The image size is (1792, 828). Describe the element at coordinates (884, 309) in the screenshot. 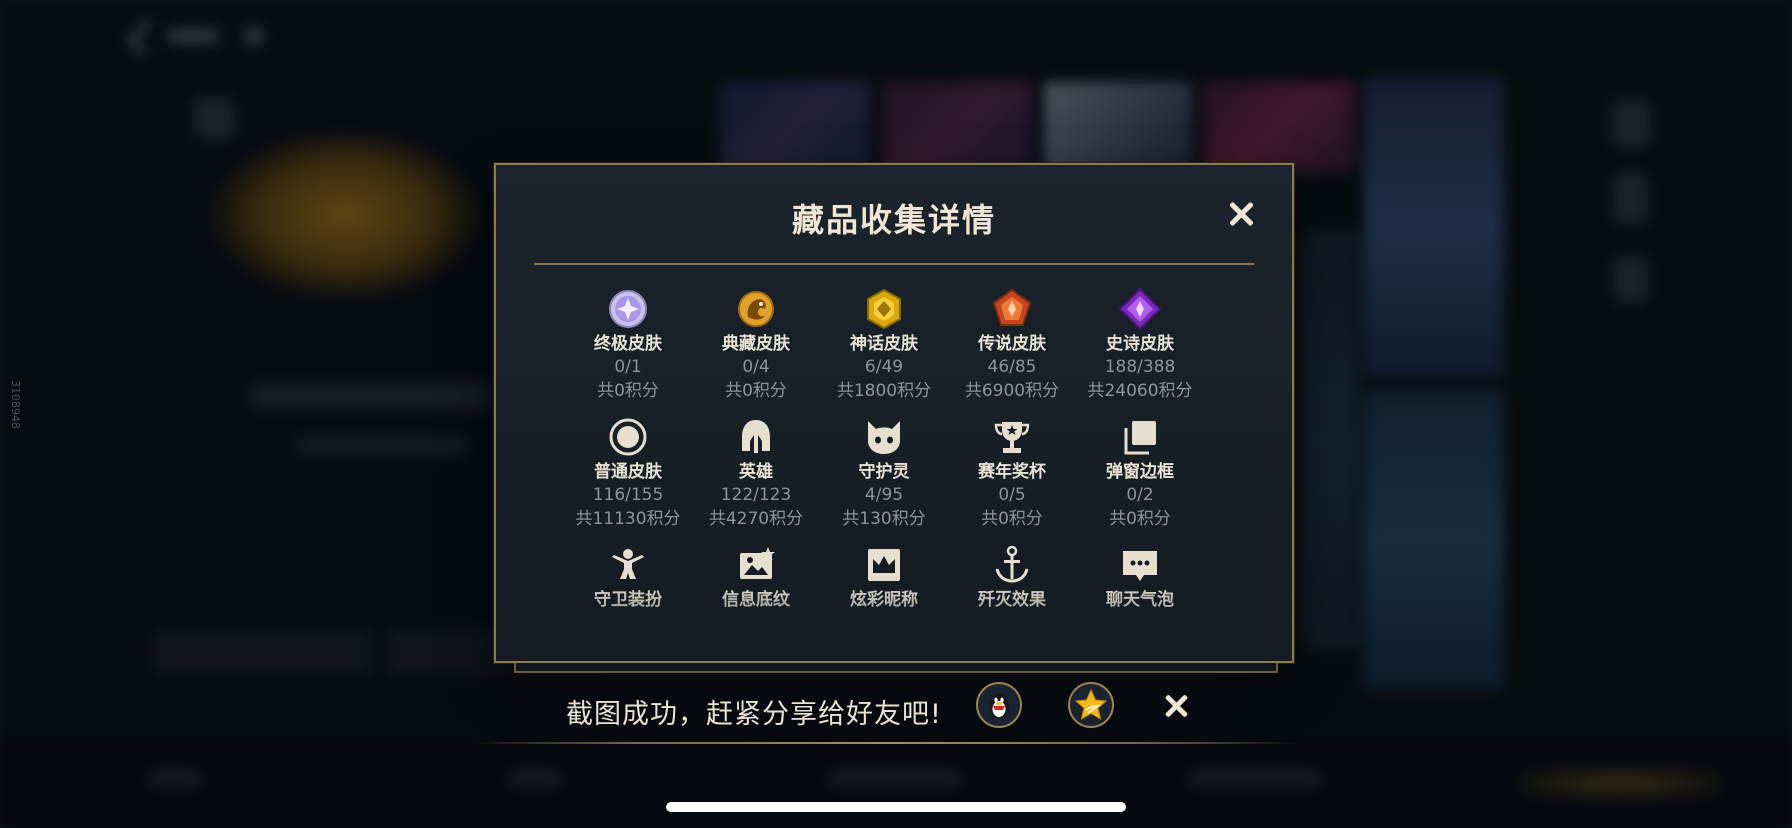

I see `mythic-skin-icon` at that location.